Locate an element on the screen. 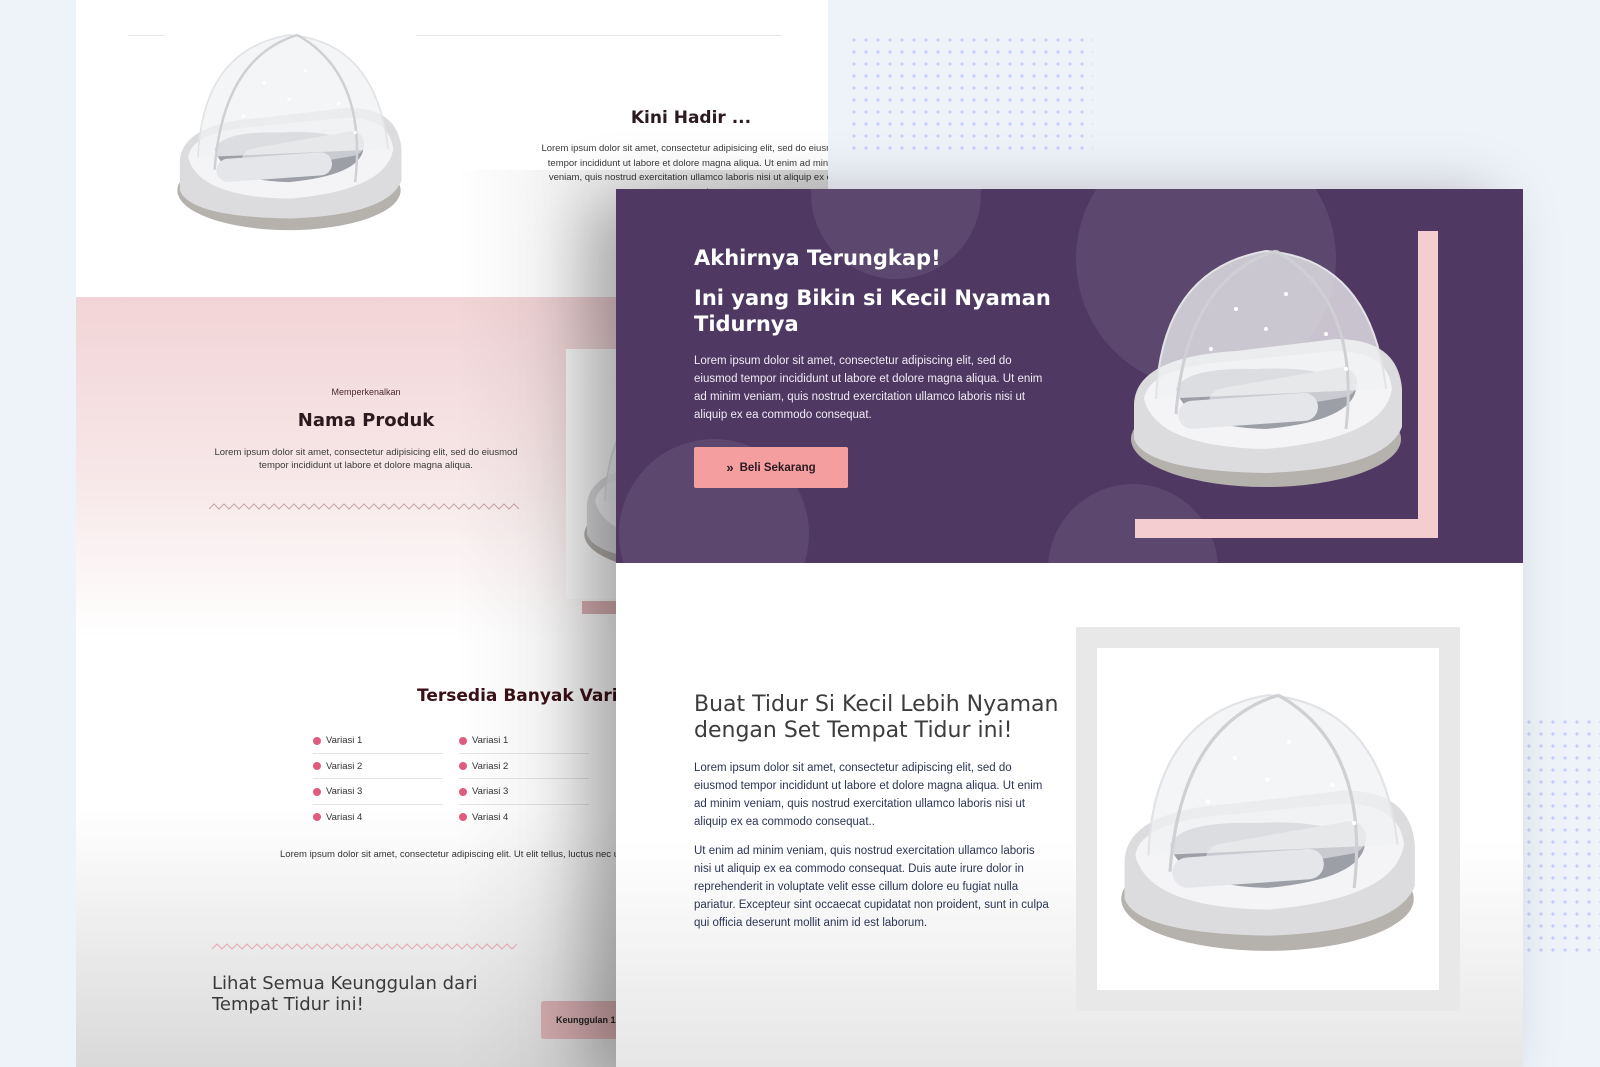  divider-left is located at coordinates (146, 35).